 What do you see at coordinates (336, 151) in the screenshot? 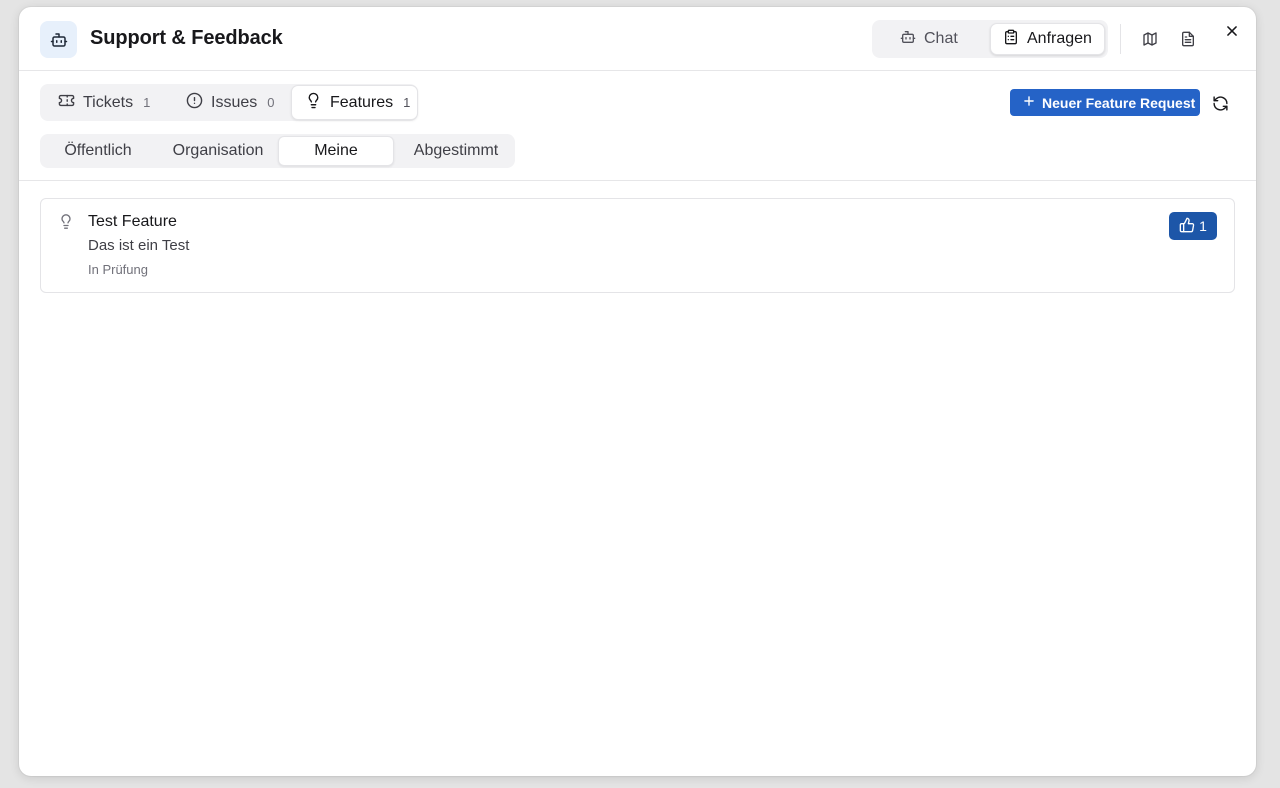
I see `filter-meine: Meine` at bounding box center [336, 151].